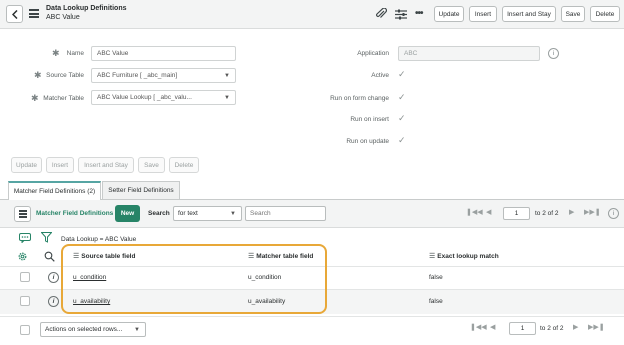  I want to click on filter-breadcrumb: Data Lookup = ABC Value, so click(98, 239).